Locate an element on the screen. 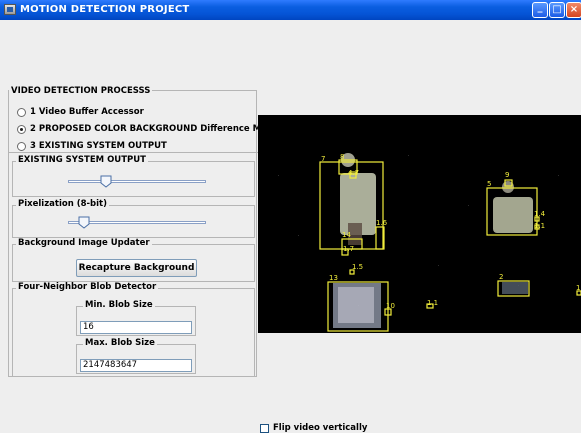  maximize-icon: □ is located at coordinates (557, 9).